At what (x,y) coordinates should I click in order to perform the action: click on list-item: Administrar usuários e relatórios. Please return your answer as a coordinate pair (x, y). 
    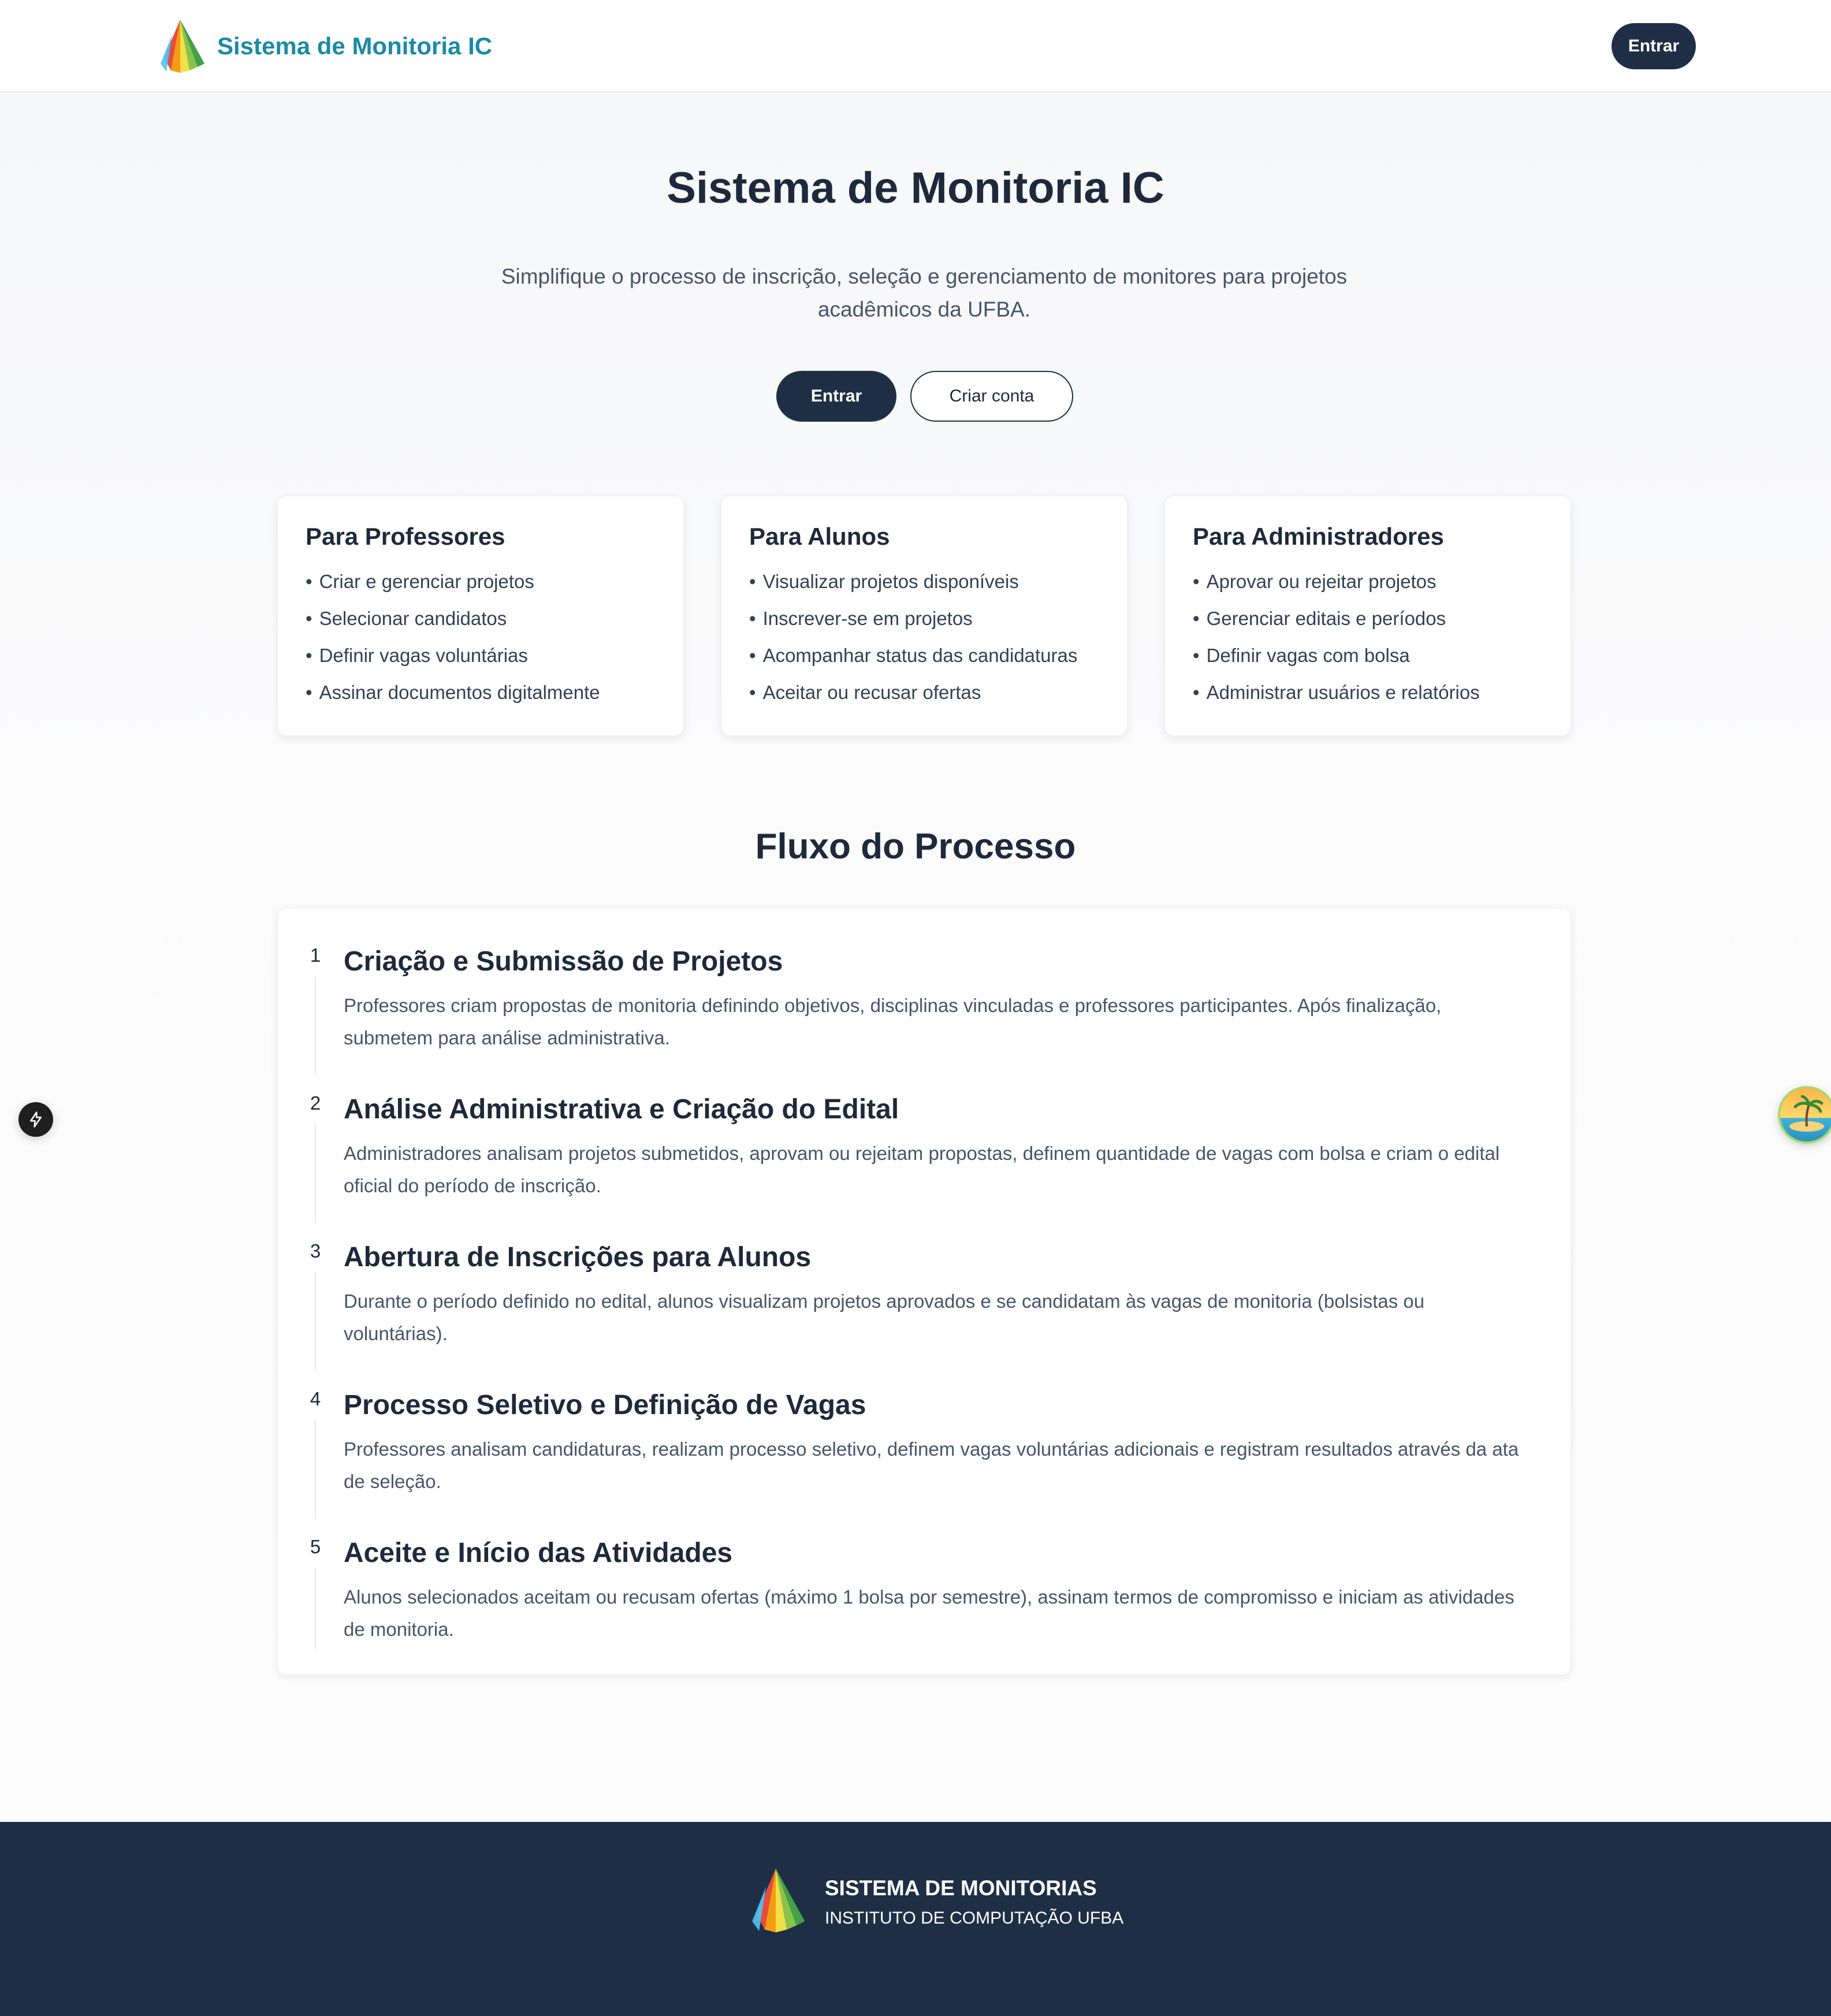
    Looking at the image, I should click on (1368, 692).